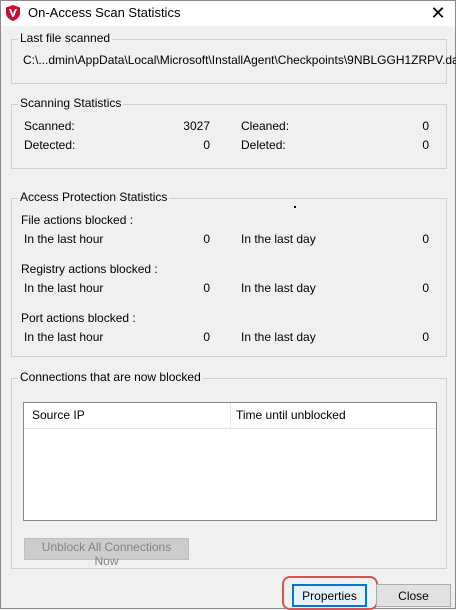 Image resolution: width=456 pixels, height=610 pixels. I want to click on file-actions-heading: File actions blocked :, so click(77, 220).